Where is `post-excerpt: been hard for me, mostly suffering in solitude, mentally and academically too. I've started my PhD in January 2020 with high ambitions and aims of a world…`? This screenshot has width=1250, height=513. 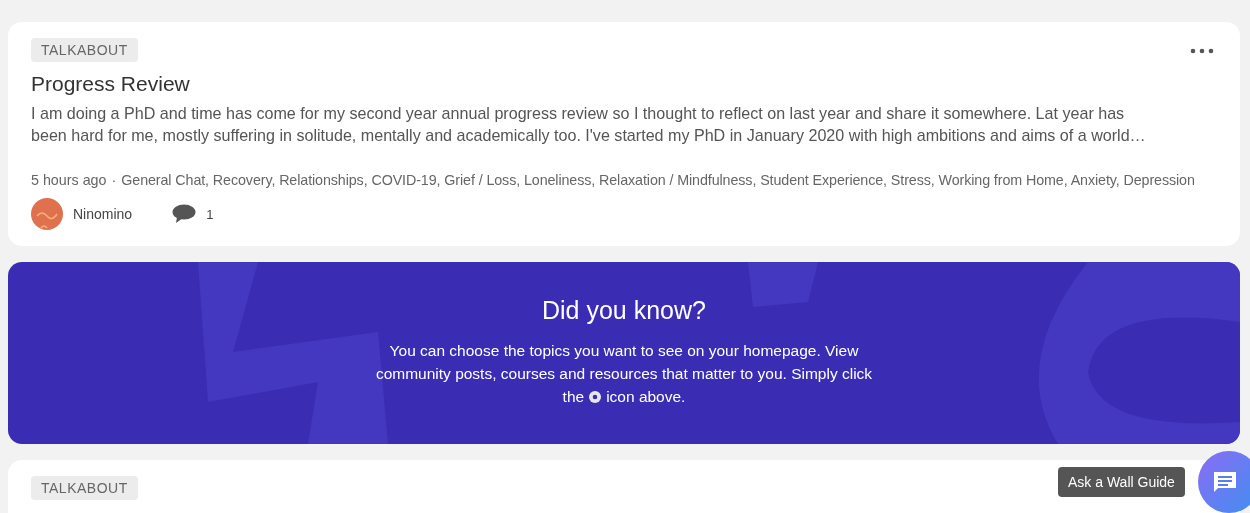
post-excerpt: been hard for me, mostly suffering in solitude, mentally and academically too. I've started my PhD in January 2020 with high ambitions and aims of a world… is located at coordinates (589, 135).